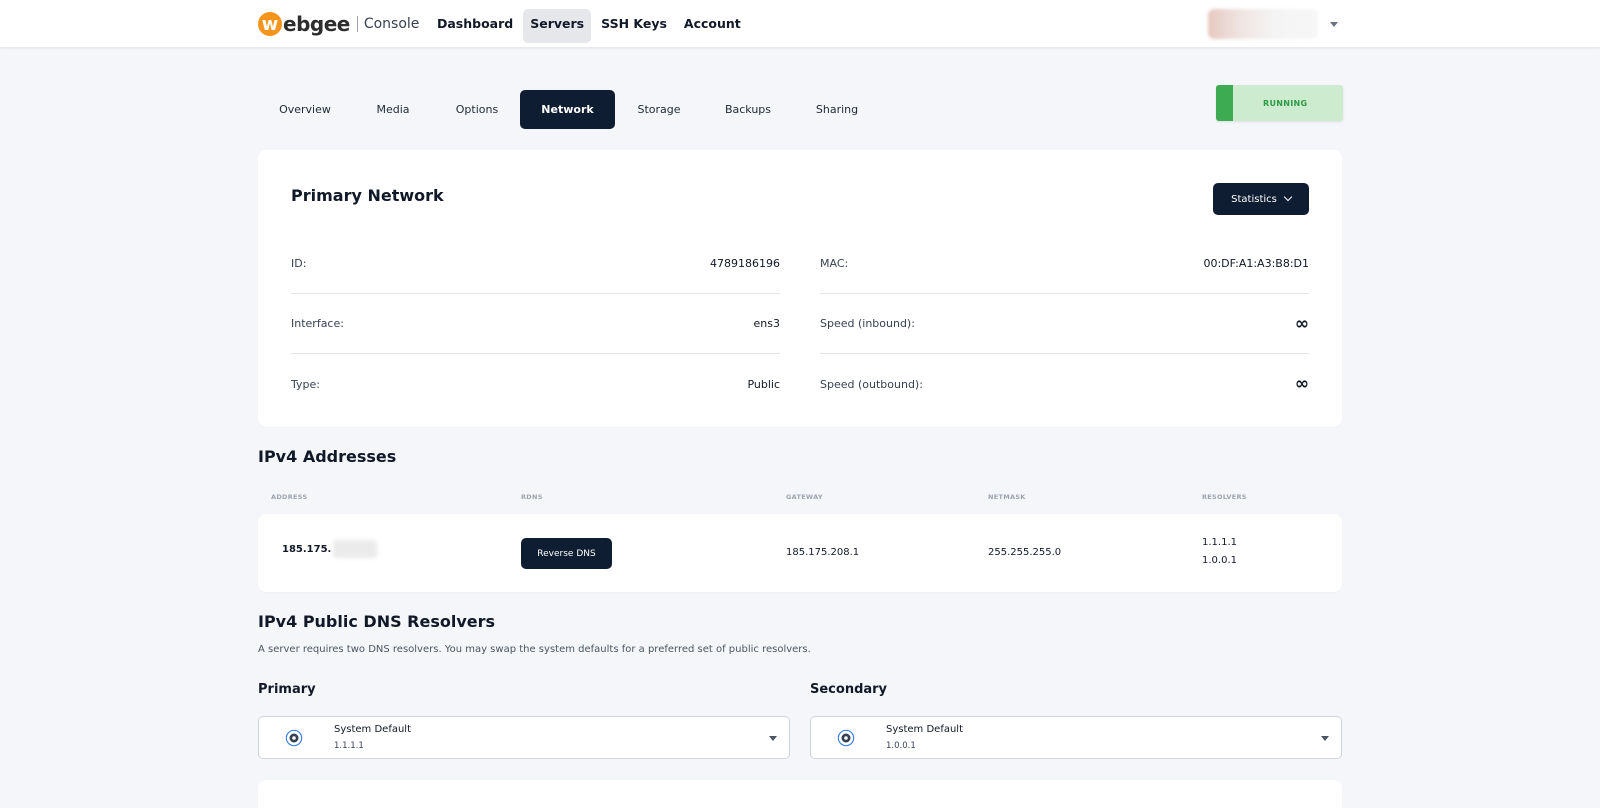 This screenshot has height=808, width=1600. I want to click on secondary-label: Secondary, so click(849, 689).